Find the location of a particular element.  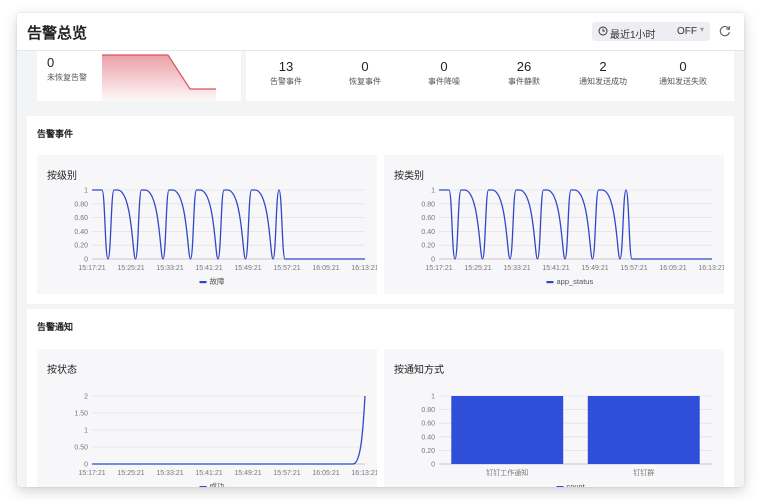

stat-noise-reduction: 0 事件降噪 is located at coordinates (444, 72).